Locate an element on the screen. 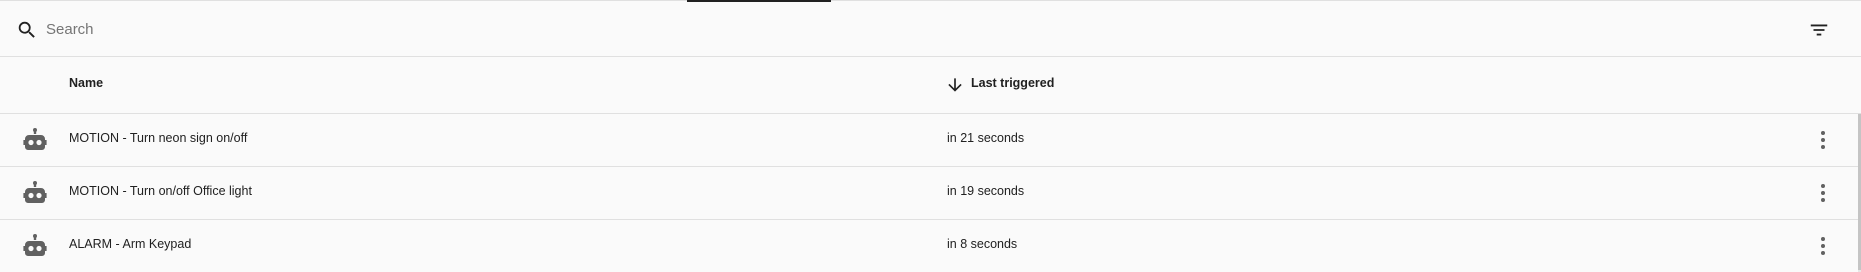 The height and width of the screenshot is (272, 1861). column-header-last-triggered: Last triggered is located at coordinates (1012, 83).